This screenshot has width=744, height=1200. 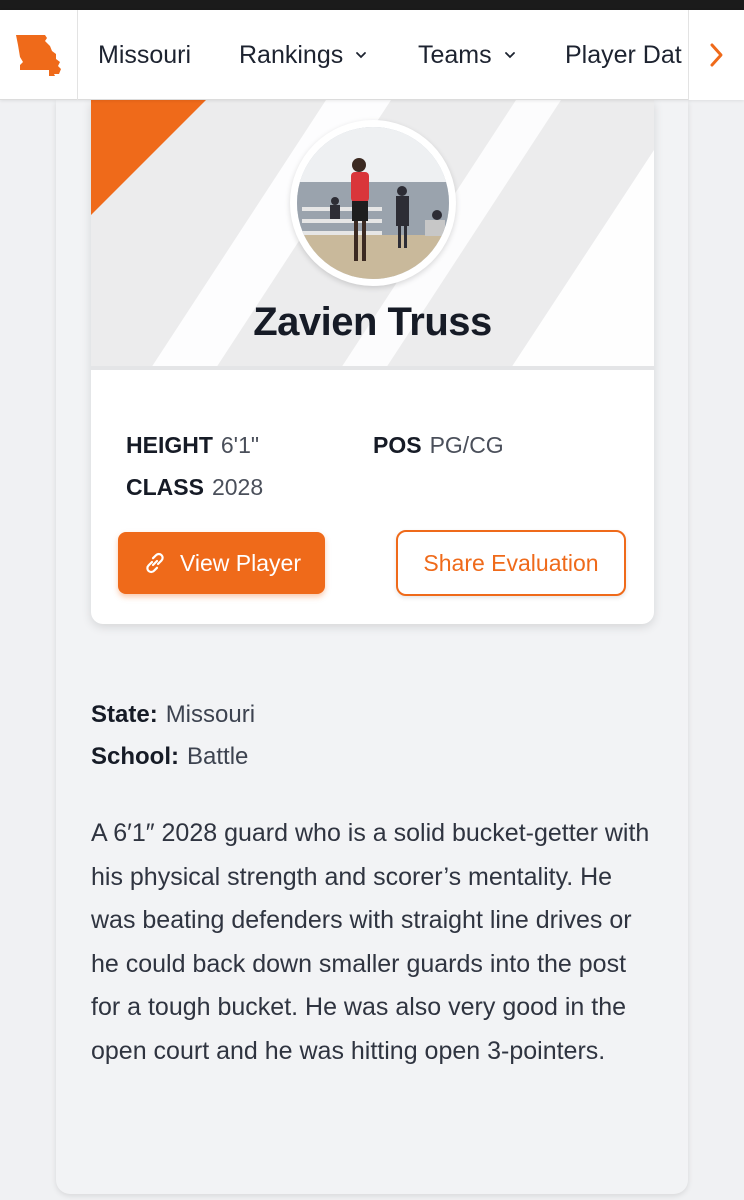 I want to click on school-info: School: Battle, so click(x=169, y=757).